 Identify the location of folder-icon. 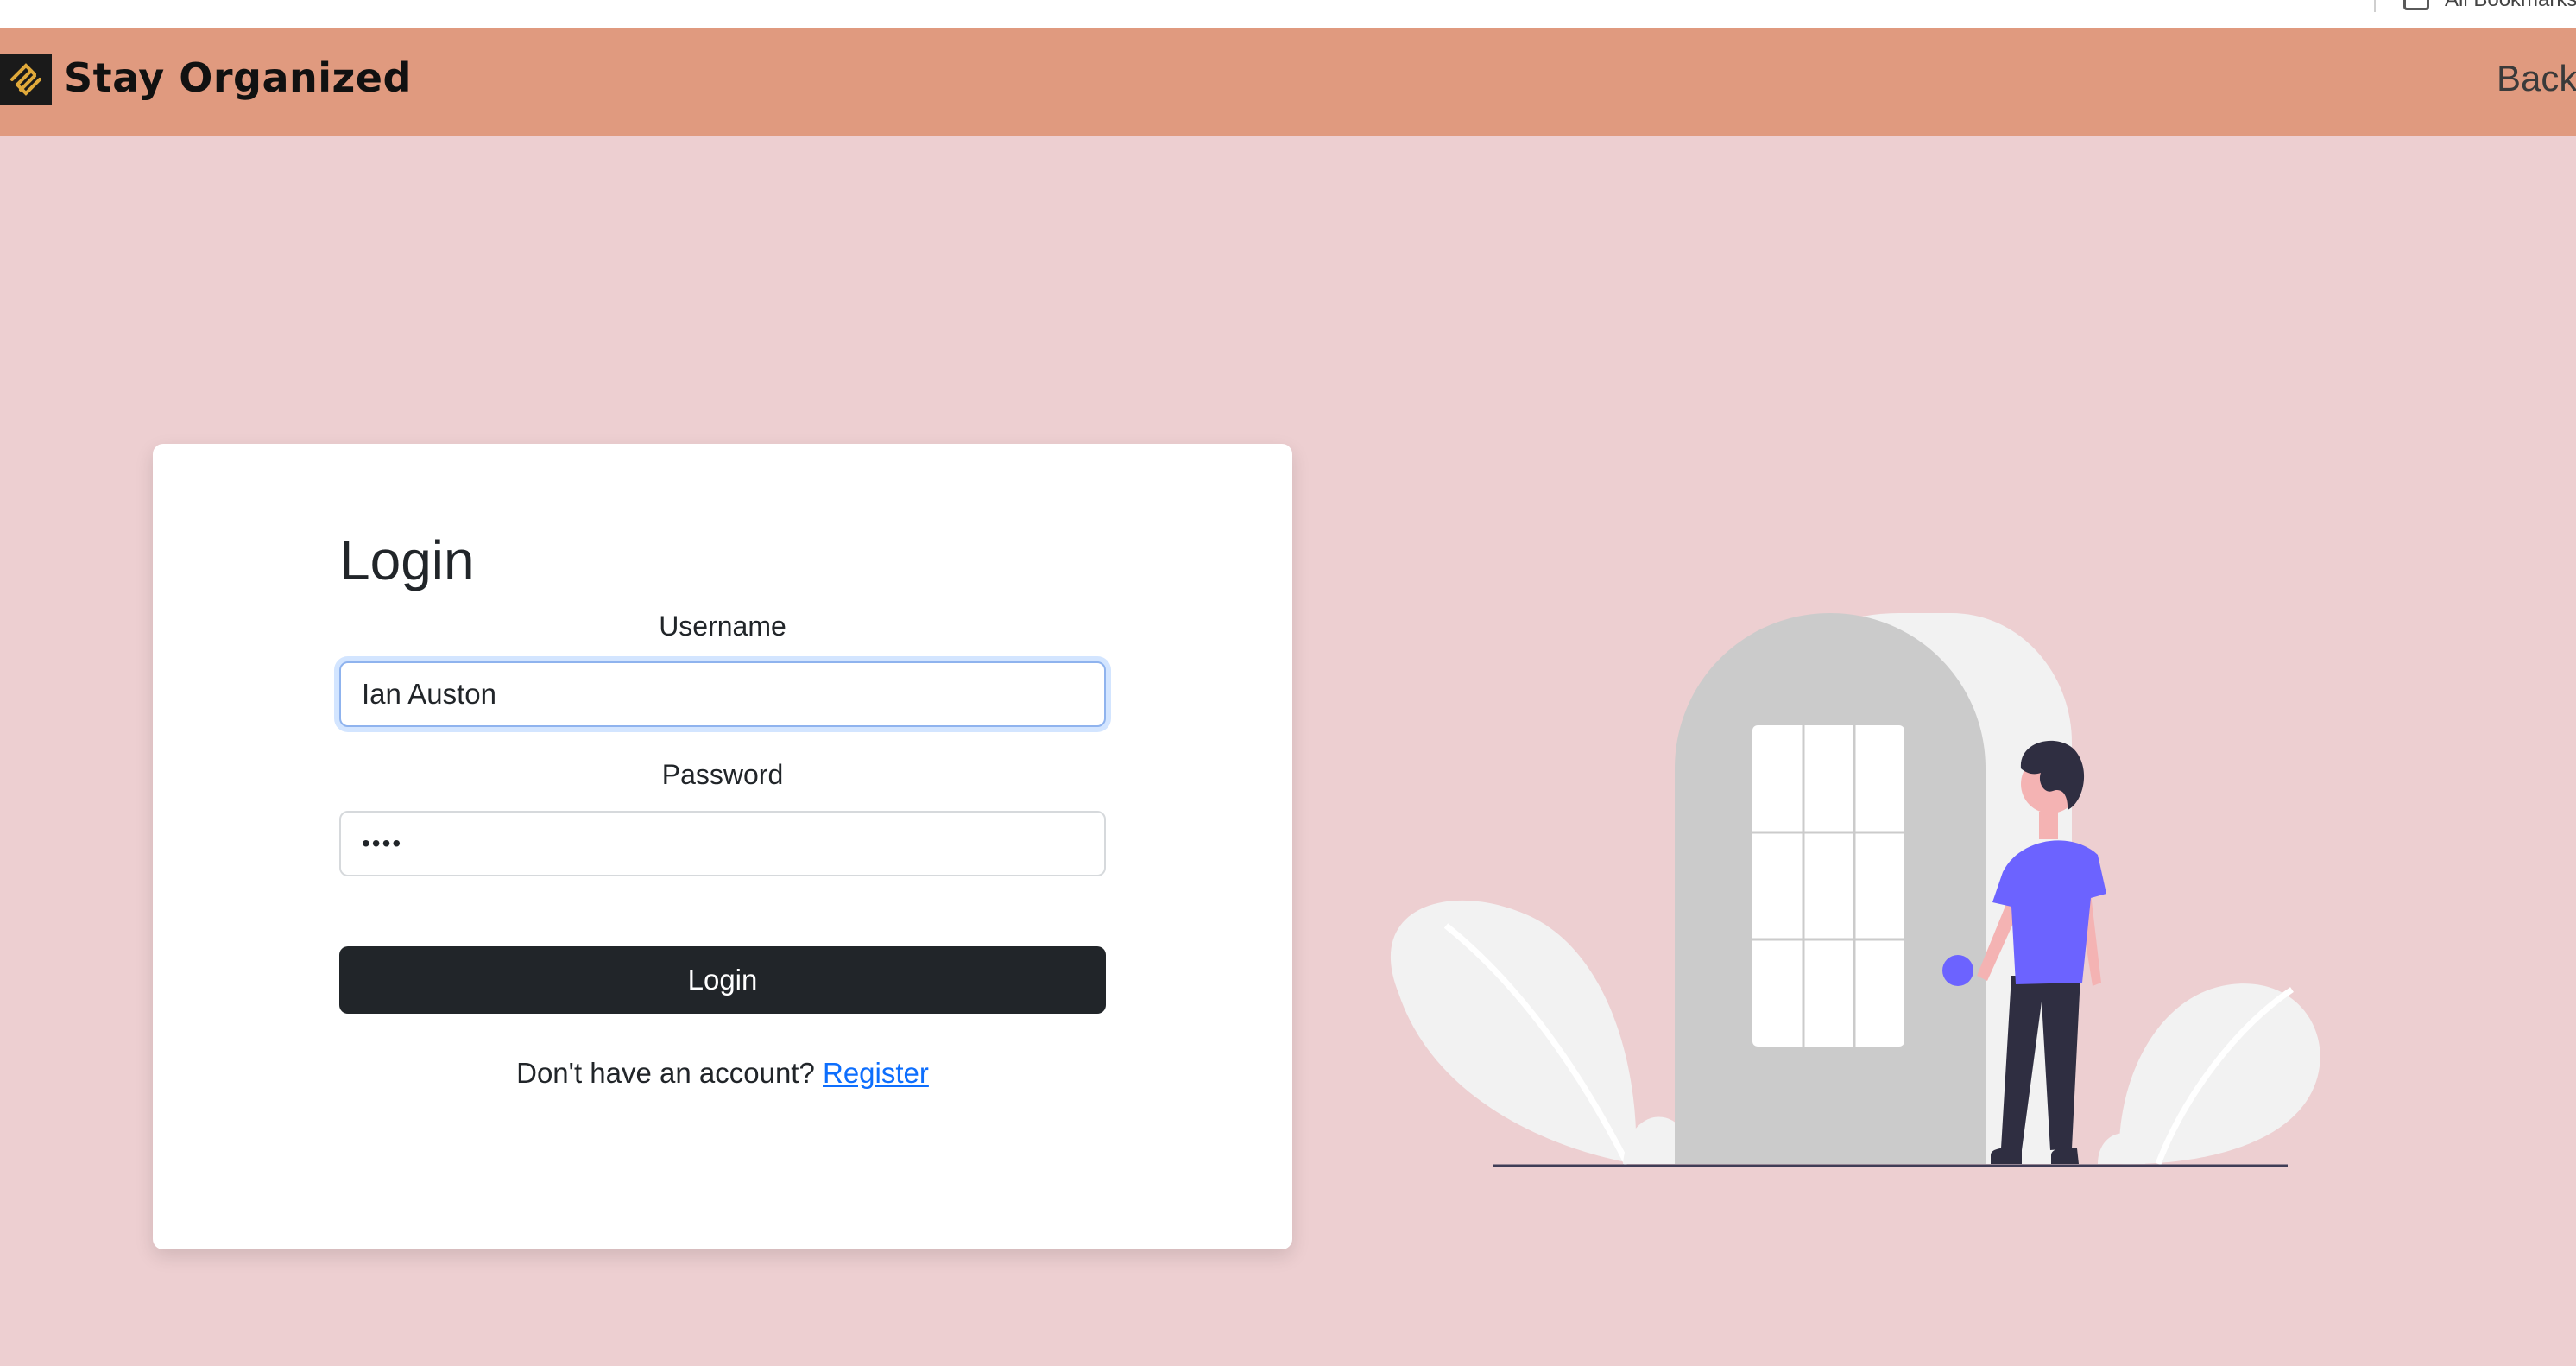
(2416, 5).